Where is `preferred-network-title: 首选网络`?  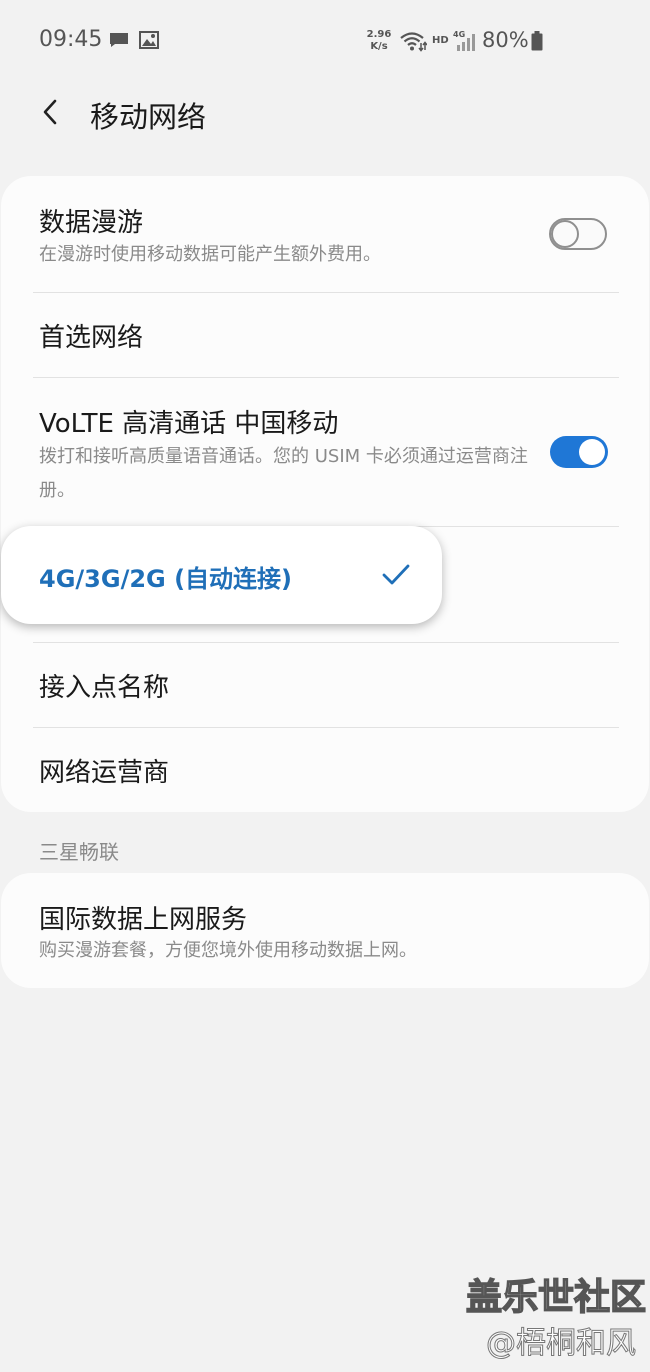
preferred-network-title: 首选网络 is located at coordinates (91, 338).